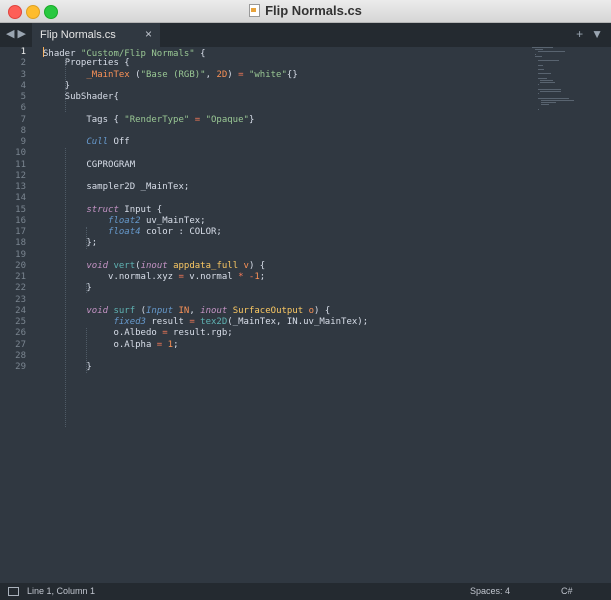 The width and height of the screenshot is (611, 600). I want to click on code-token: (_MainTex, IN.uv_MainTex);, so click(298, 322).